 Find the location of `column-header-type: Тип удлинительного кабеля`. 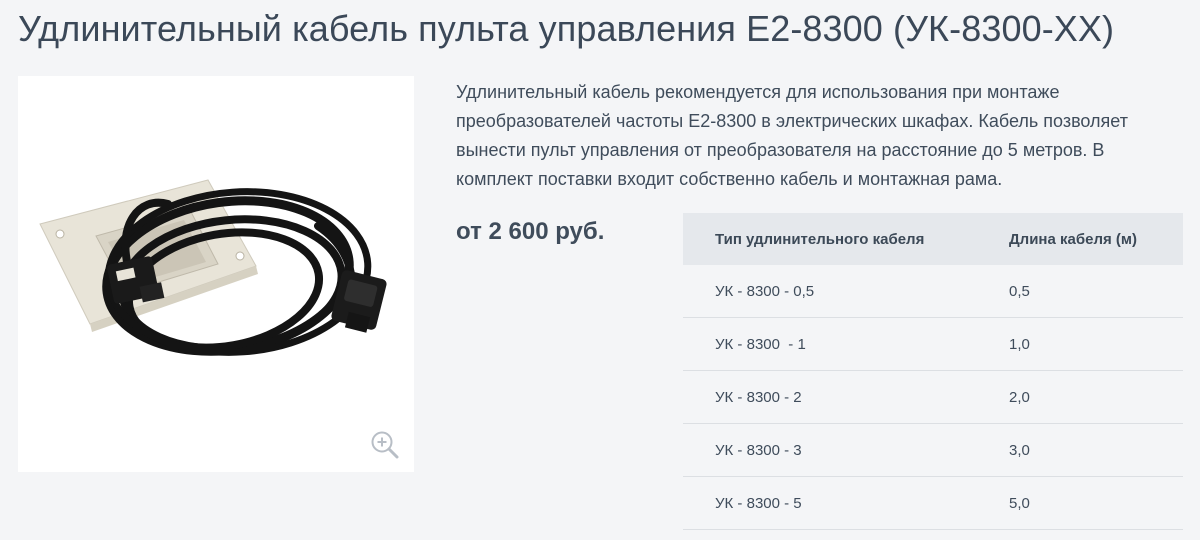

column-header-type: Тип удлинительного кабеля is located at coordinates (830, 239).